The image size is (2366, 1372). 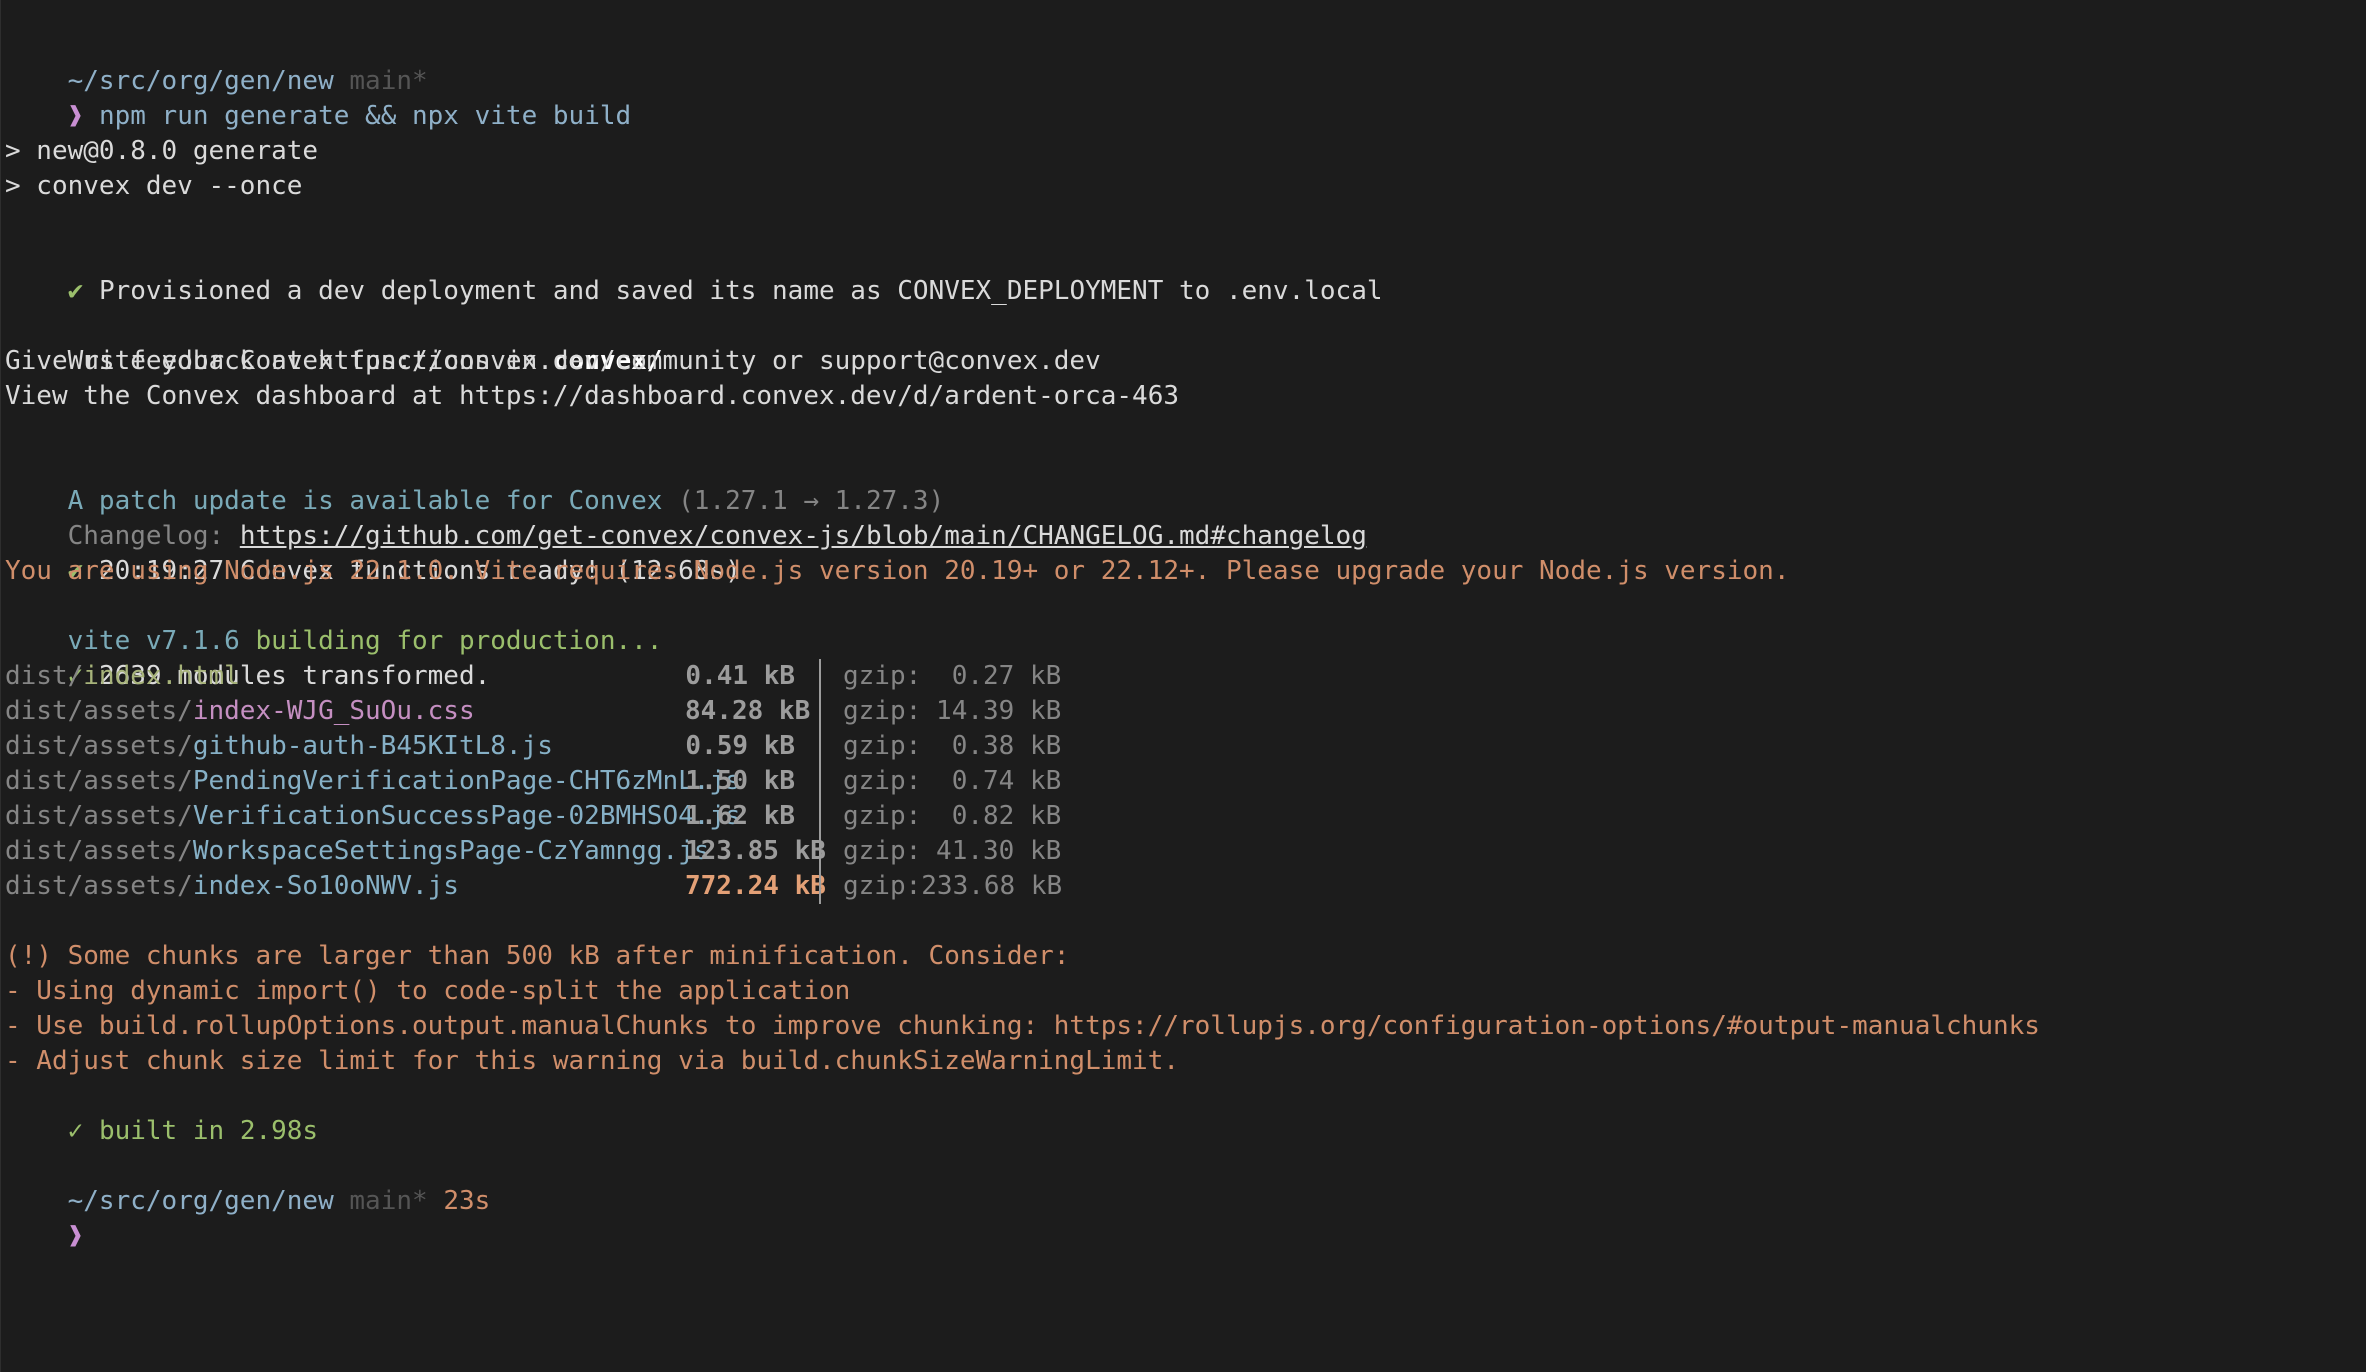 What do you see at coordinates (992, 886) in the screenshot?
I see `gzip-size: 233.68 kB` at bounding box center [992, 886].